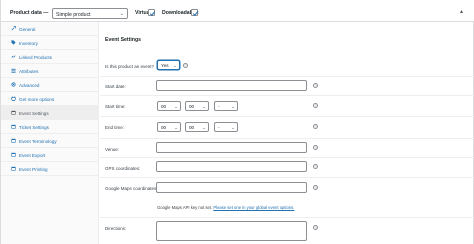 The width and height of the screenshot is (474, 244). I want to click on section-title: Event Settings, so click(123, 40).